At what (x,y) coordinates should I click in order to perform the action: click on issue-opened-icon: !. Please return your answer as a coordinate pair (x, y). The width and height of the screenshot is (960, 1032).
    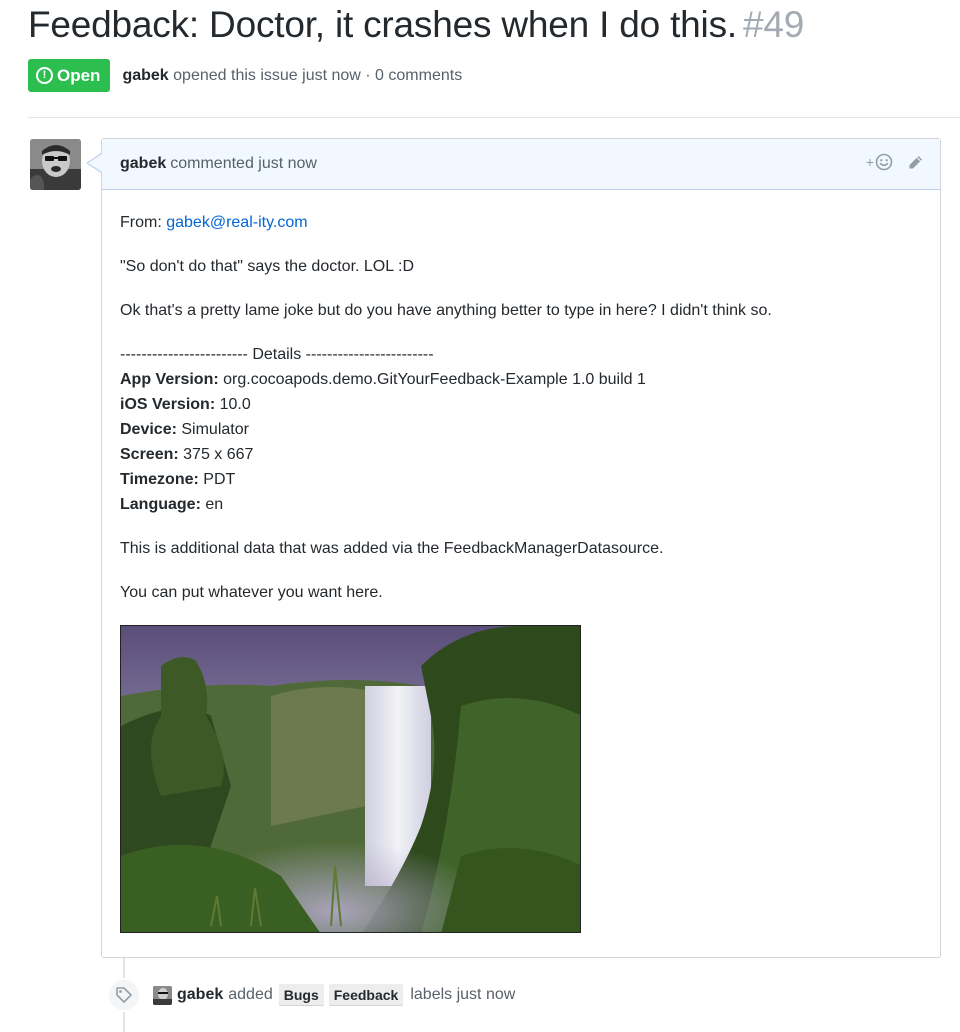
    Looking at the image, I should click on (44, 75).